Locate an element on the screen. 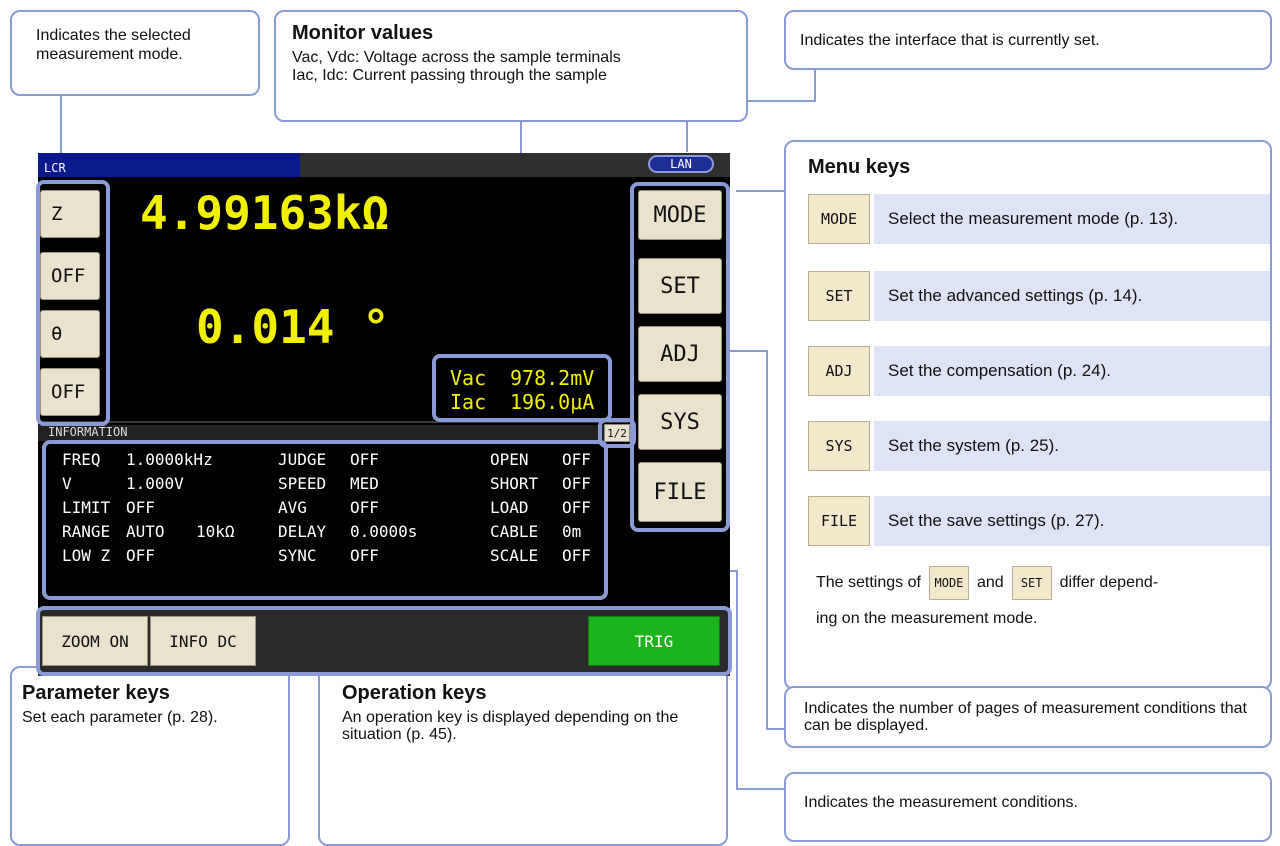 The image size is (1280, 846). menu-key-sys: SYS is located at coordinates (839, 446).